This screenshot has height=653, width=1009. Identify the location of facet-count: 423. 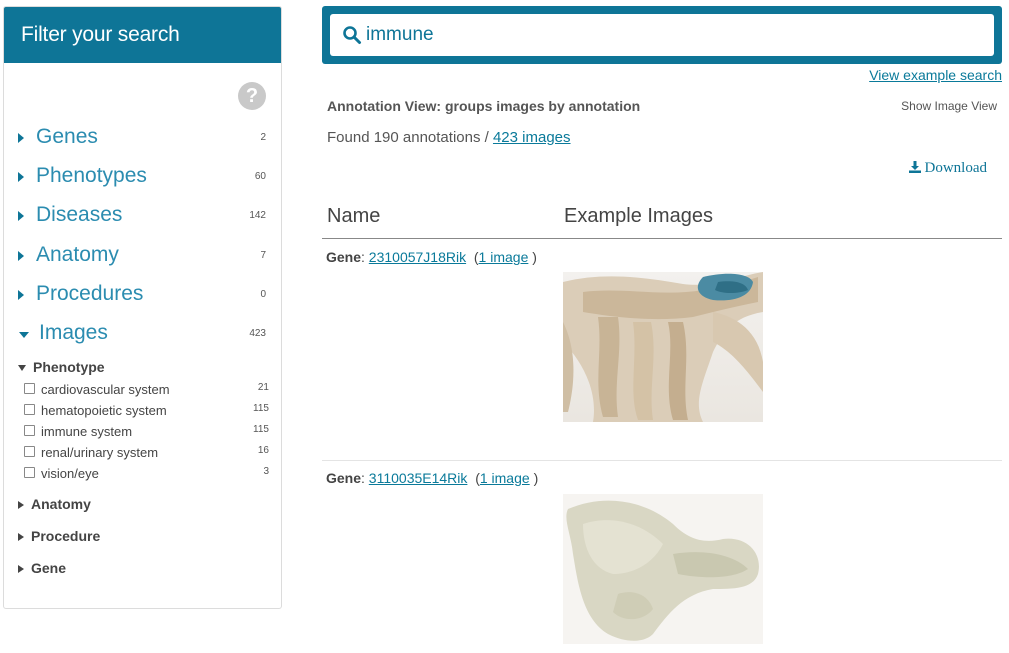
(257, 333).